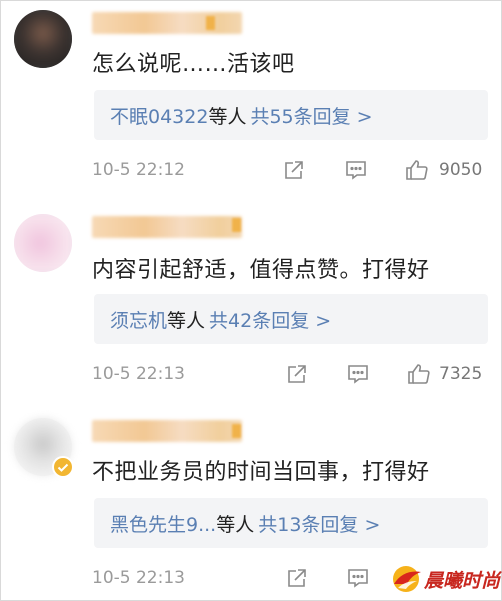  What do you see at coordinates (270, 321) in the screenshot?
I see `reply-count-link: 共42条回复 >` at bounding box center [270, 321].